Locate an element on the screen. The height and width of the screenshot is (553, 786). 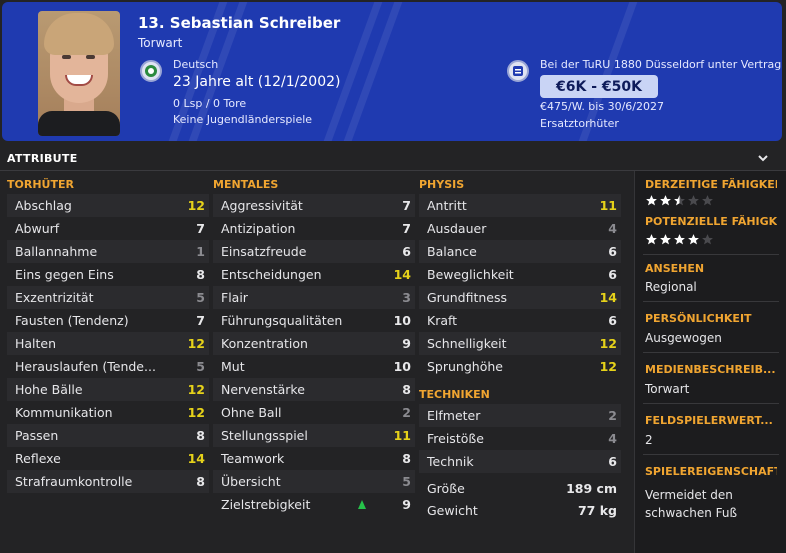
attribute-name: Passen is located at coordinates (37, 435).